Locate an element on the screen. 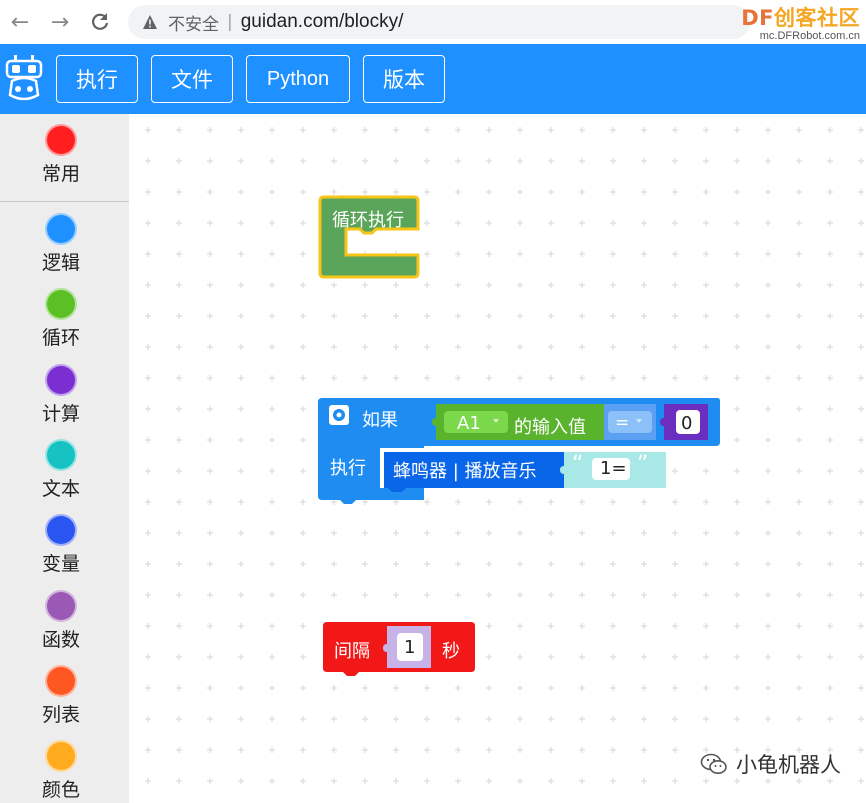 Image resolution: width=866 pixels, height=803 pixels. loop-block-label: 循环执行 is located at coordinates (368, 220).